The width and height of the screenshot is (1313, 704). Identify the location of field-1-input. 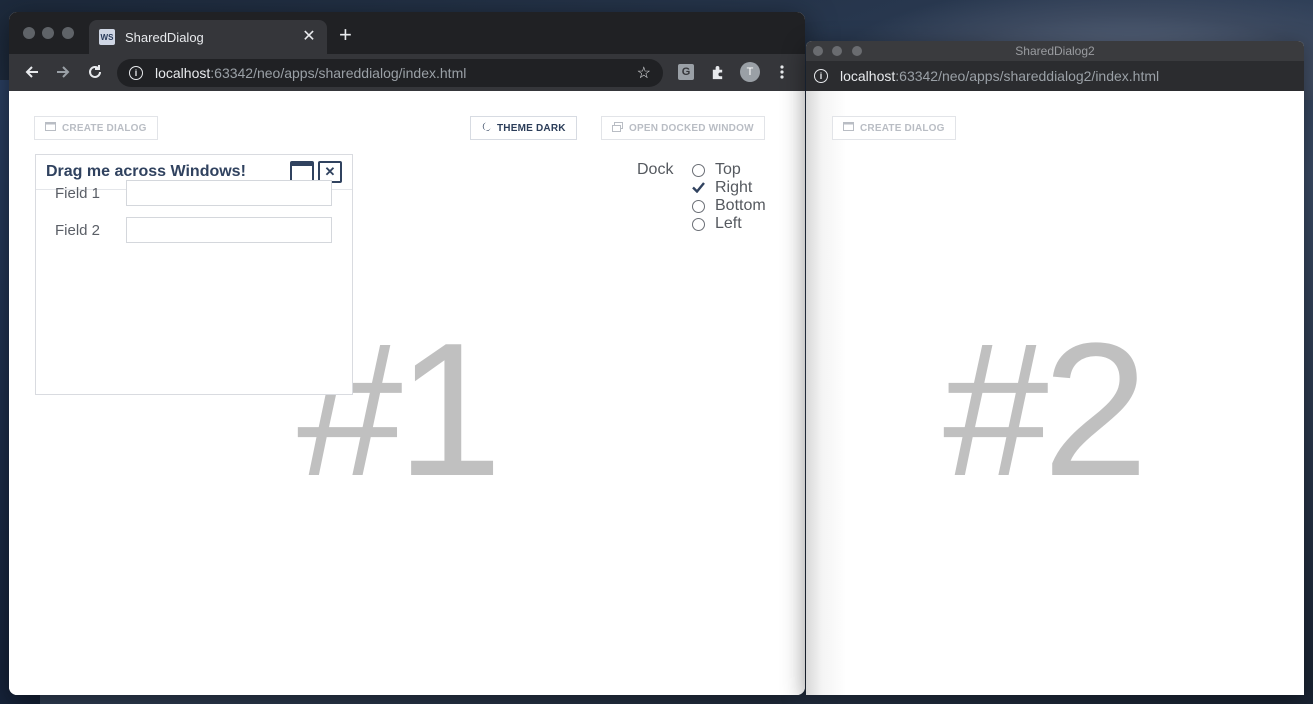
(229, 193).